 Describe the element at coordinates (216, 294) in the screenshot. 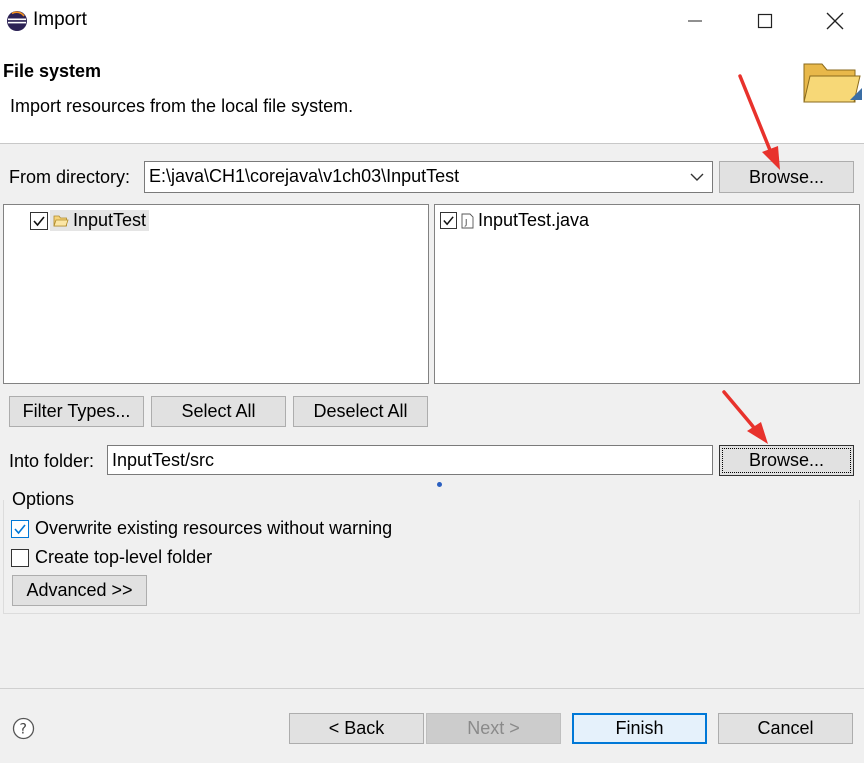

I see `folder-tree: InputTest` at that location.